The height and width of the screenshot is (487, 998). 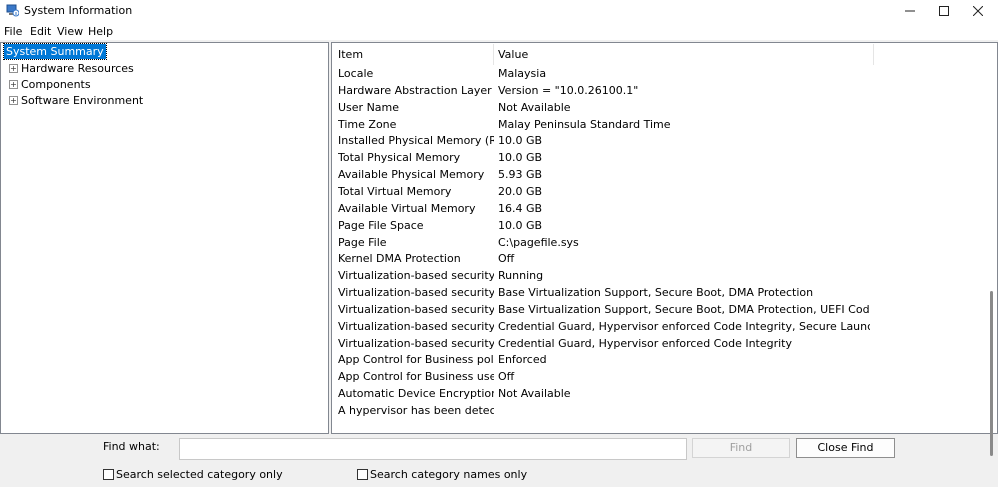 What do you see at coordinates (356, 73) in the screenshot?
I see `cell-item: Locale` at bounding box center [356, 73].